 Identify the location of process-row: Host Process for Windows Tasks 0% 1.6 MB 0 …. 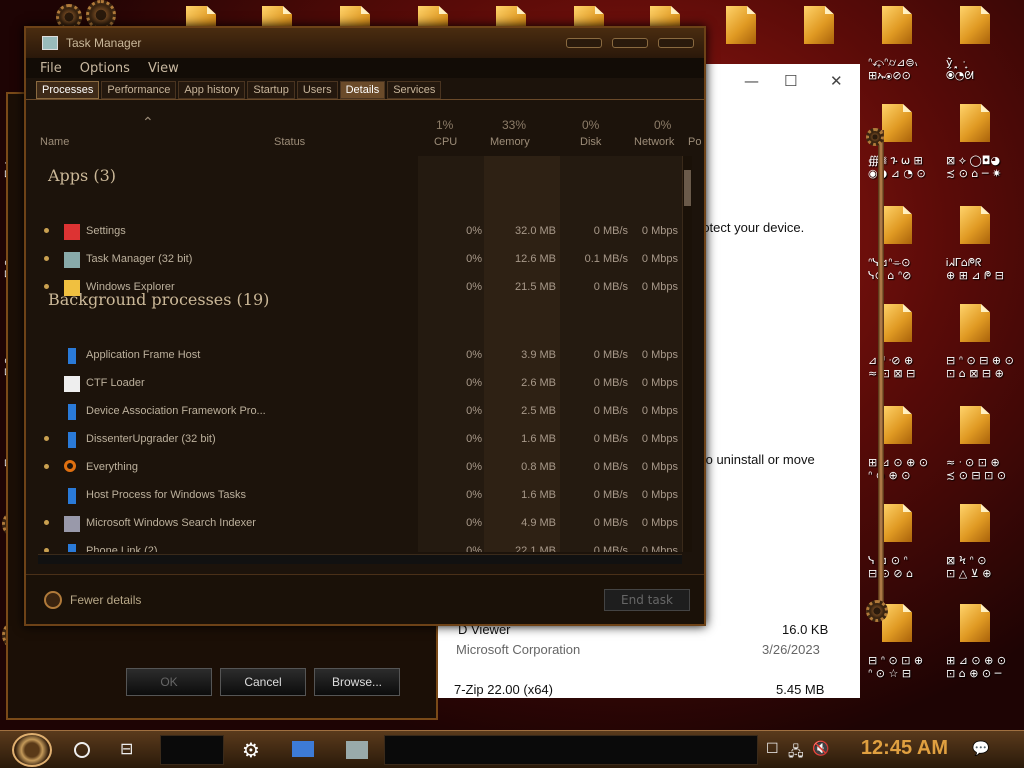
(361, 496).